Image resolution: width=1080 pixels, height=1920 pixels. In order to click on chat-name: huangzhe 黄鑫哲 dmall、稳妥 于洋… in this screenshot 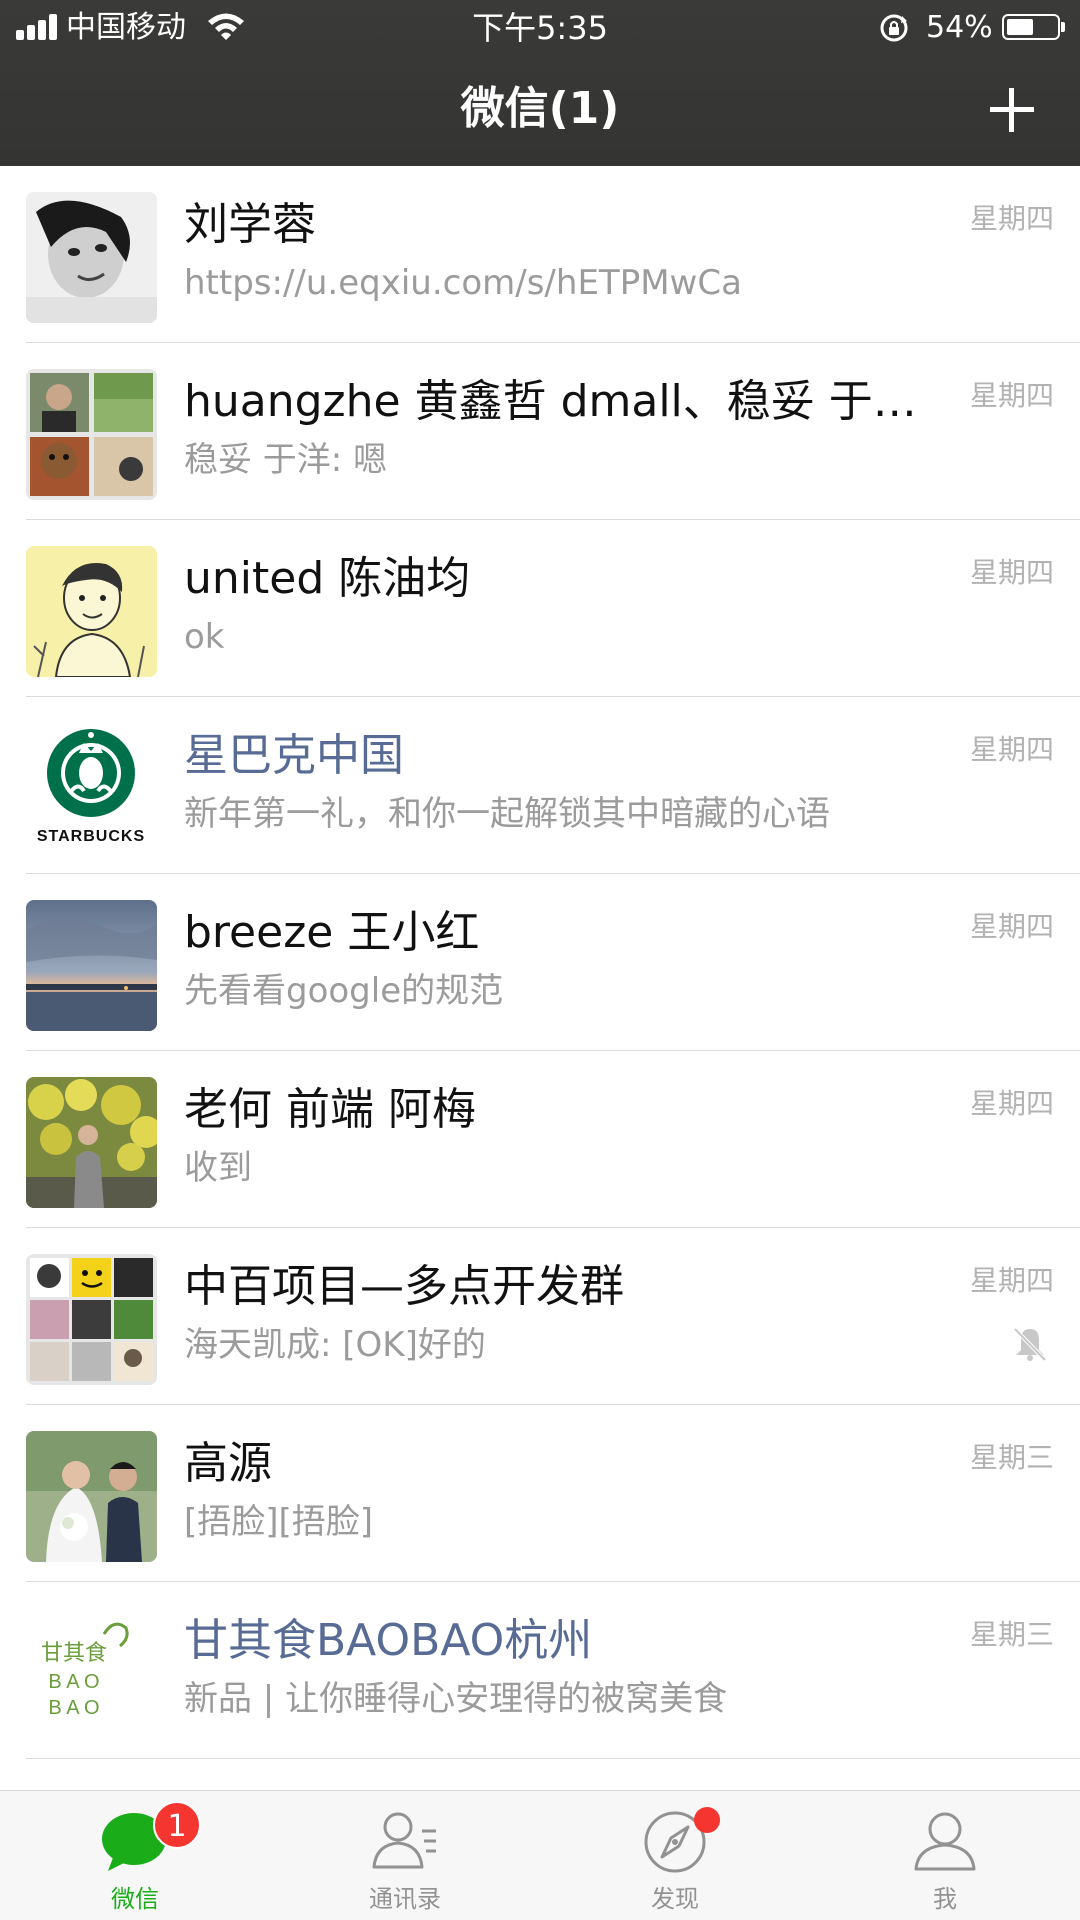, I will do `click(564, 401)`.